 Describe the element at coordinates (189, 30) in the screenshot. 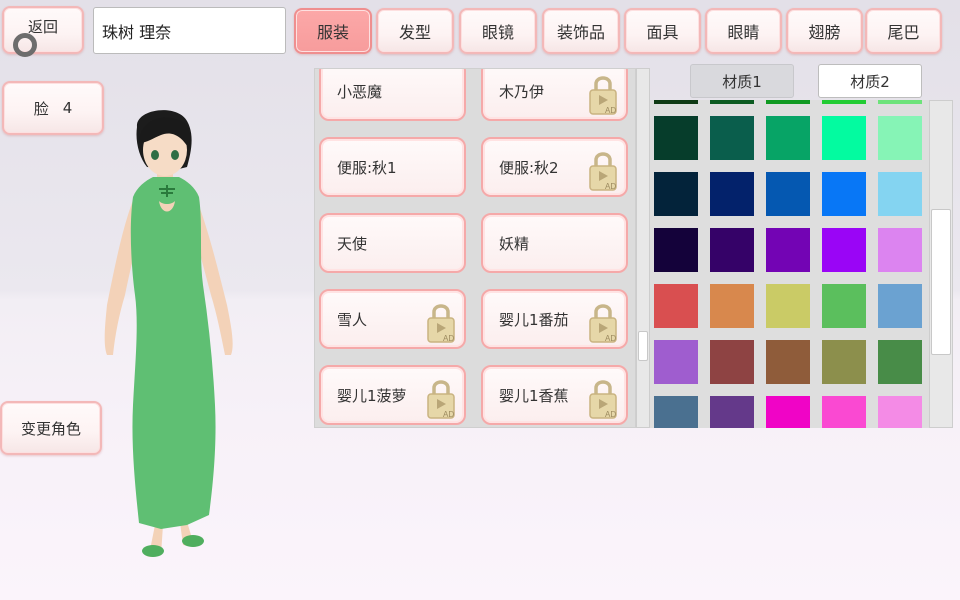

I see `player-name-field: 珠树 理奈` at that location.